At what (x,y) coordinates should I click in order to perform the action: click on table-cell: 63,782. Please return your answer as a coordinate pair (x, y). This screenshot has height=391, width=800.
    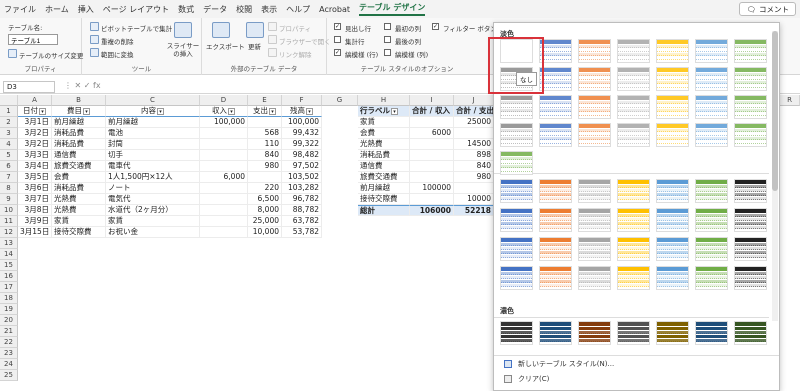
    Looking at the image, I should click on (302, 221).